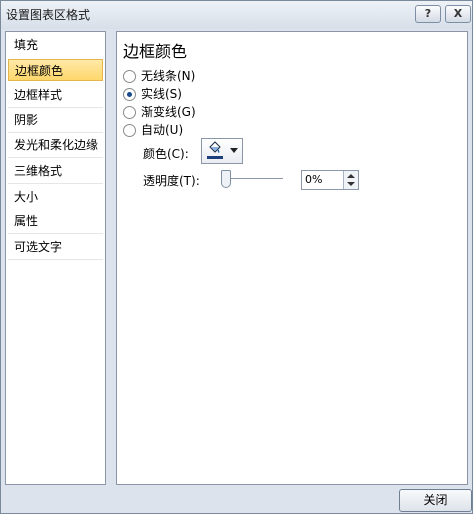  I want to click on radio-label-automatic: 自动(U), so click(162, 129).